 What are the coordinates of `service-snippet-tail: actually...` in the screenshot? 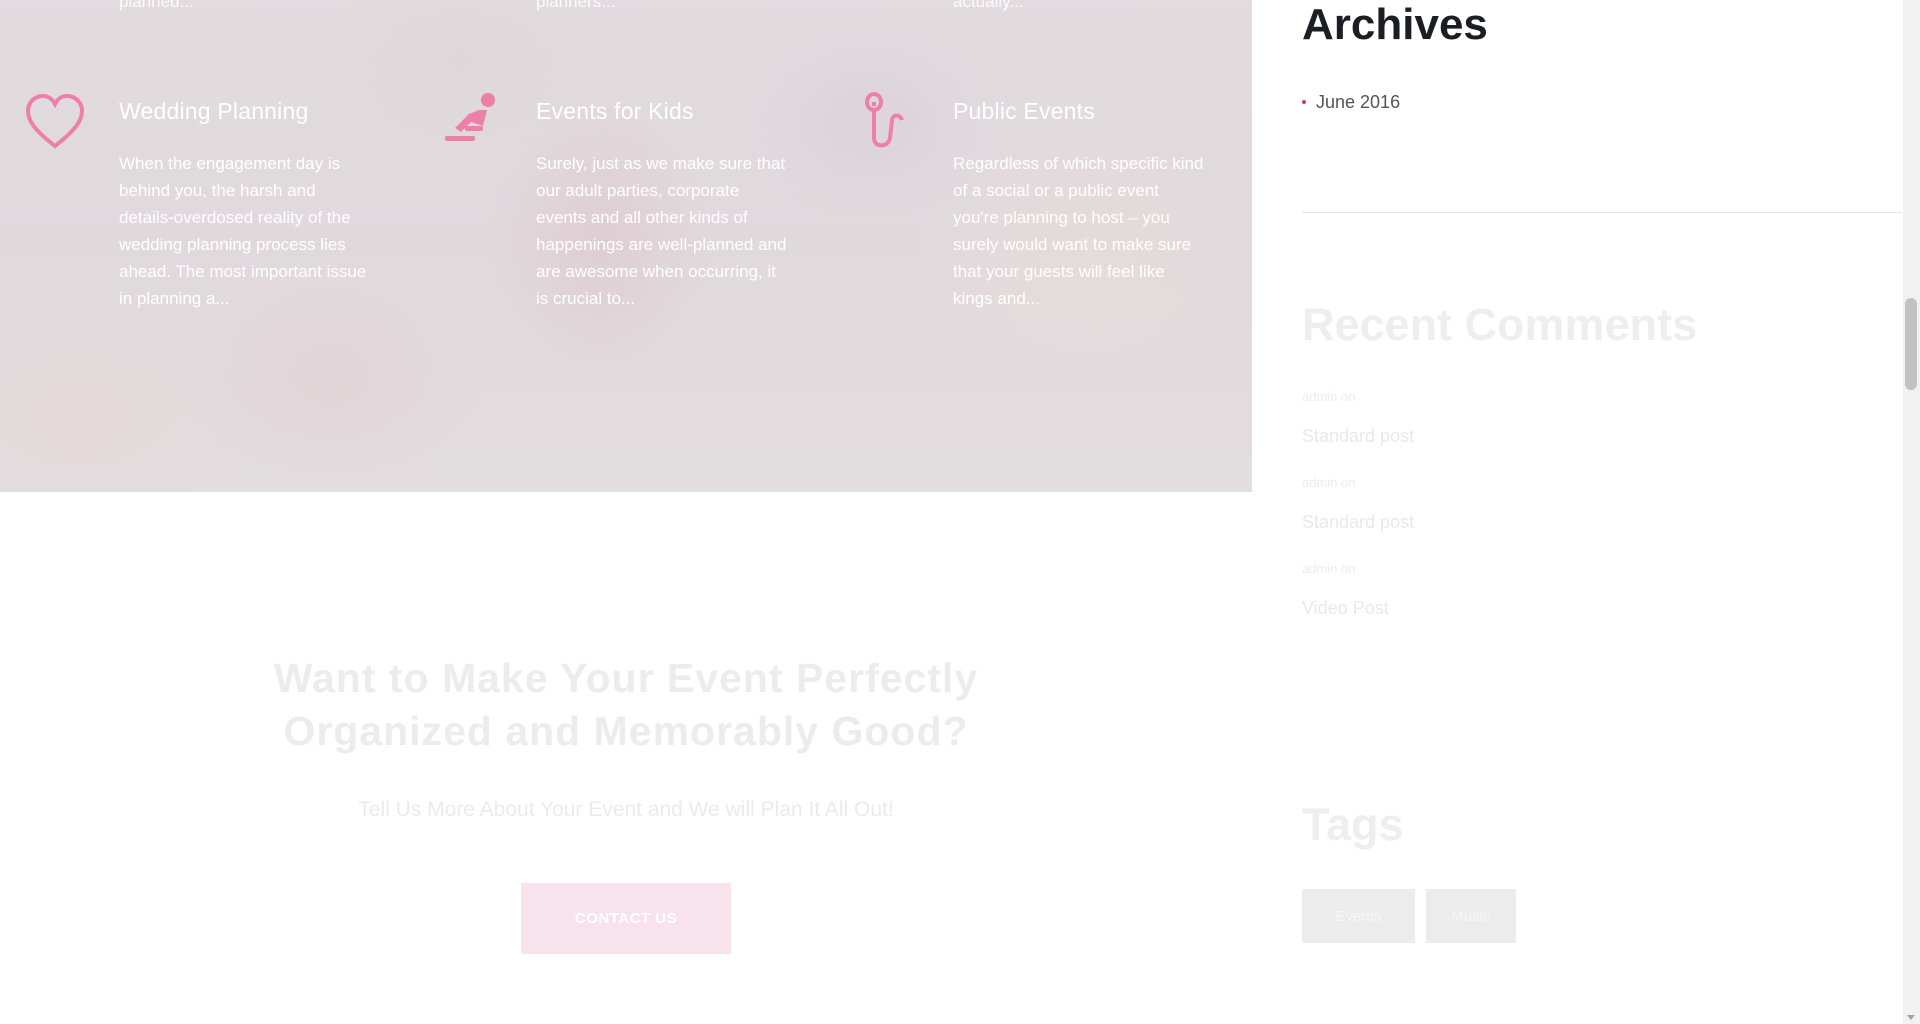 It's located at (988, 5).